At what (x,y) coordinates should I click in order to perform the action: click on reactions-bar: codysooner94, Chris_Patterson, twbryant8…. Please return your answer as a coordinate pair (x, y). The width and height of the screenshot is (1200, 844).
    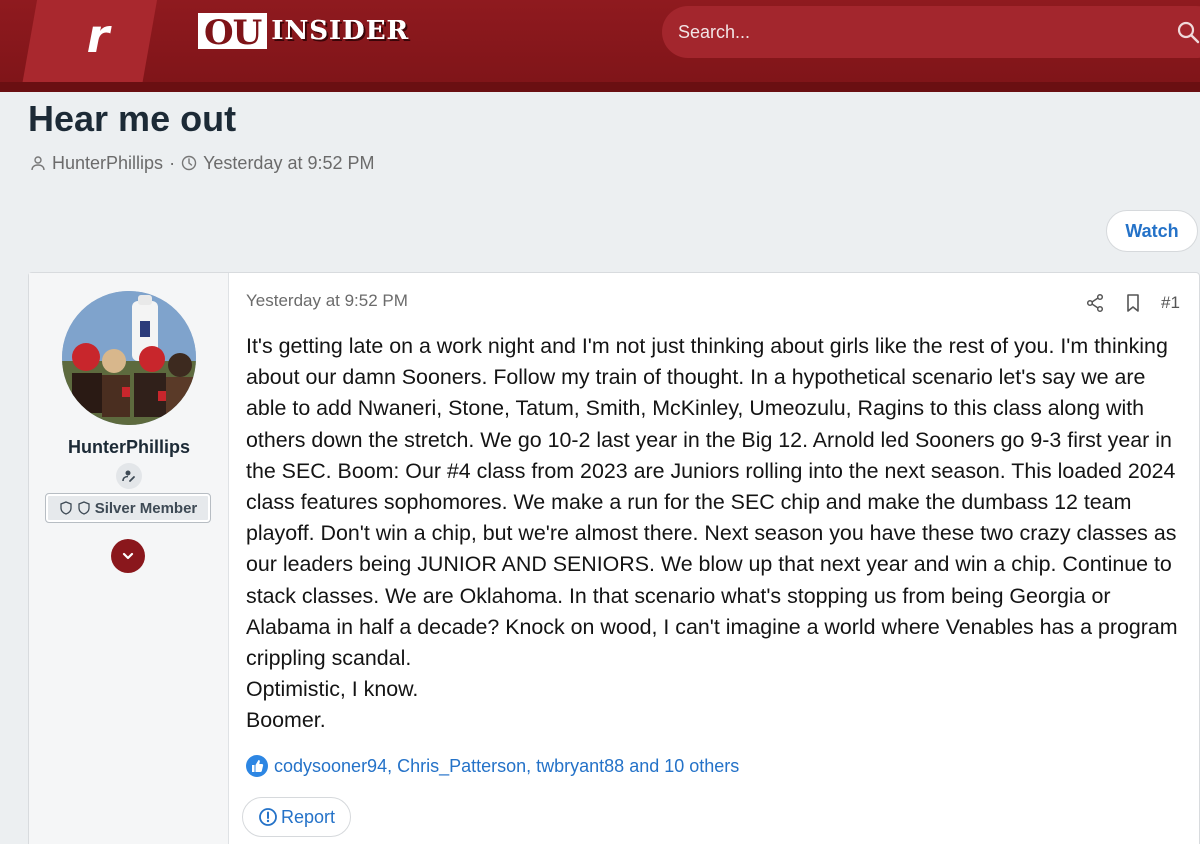
    Looking at the image, I should click on (492, 766).